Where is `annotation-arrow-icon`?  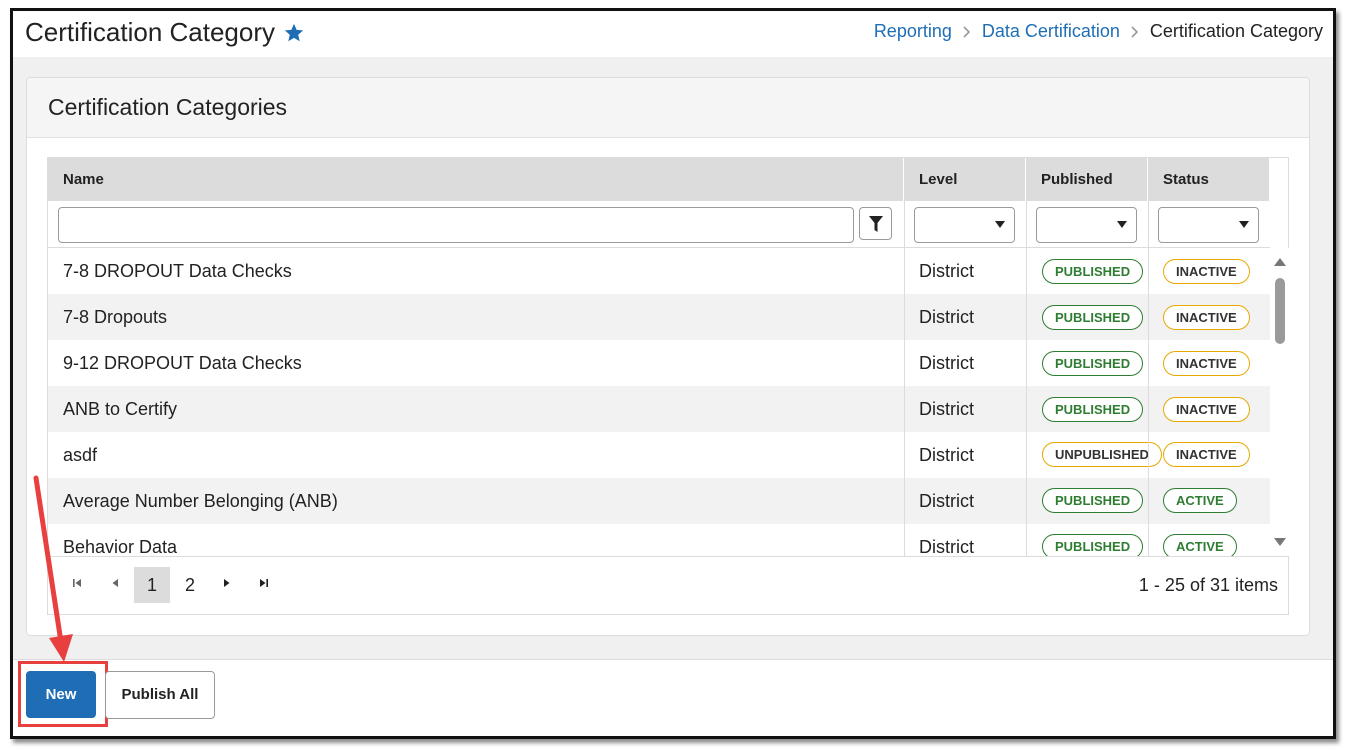
annotation-arrow-icon is located at coordinates (53, 568).